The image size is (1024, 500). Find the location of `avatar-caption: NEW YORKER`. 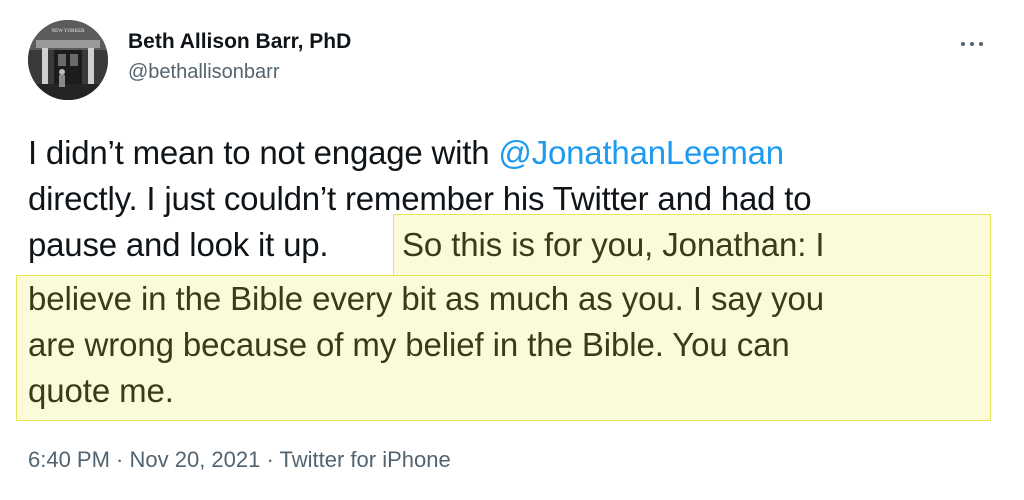

avatar-caption: NEW YORKER is located at coordinates (69, 31).